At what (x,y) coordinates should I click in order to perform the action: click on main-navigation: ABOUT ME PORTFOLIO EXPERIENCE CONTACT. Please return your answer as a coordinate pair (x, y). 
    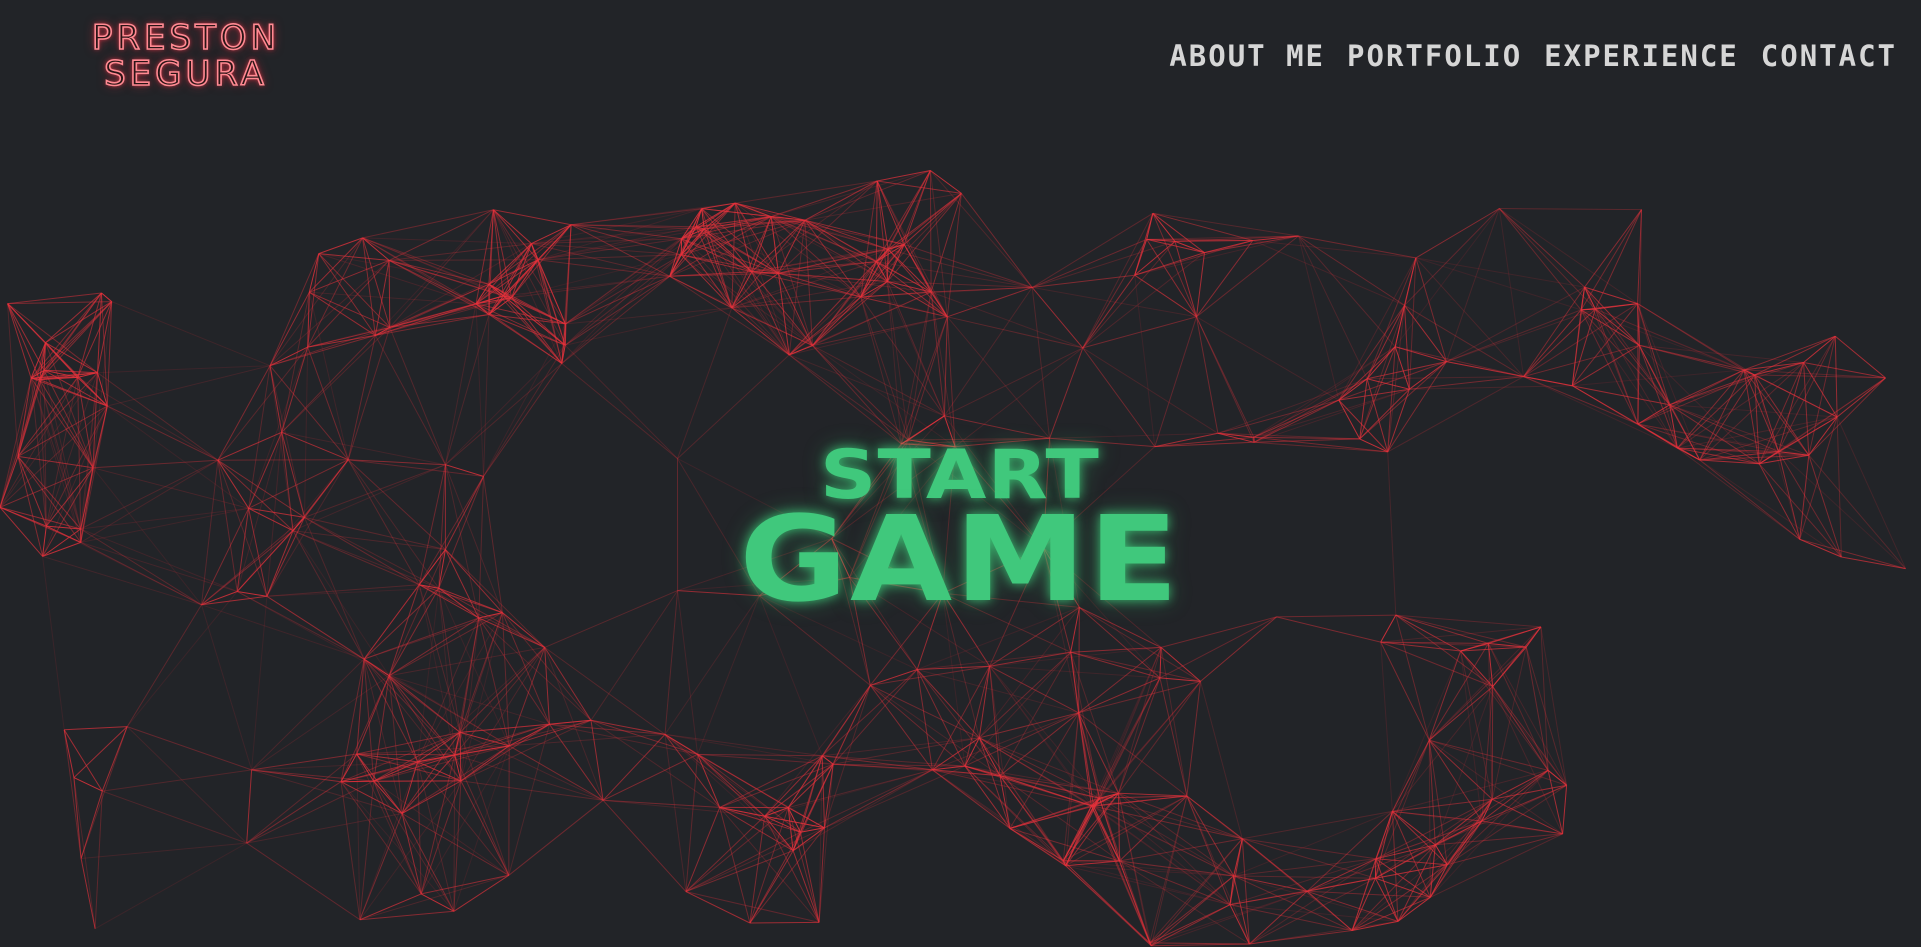
    Looking at the image, I should click on (1533, 56).